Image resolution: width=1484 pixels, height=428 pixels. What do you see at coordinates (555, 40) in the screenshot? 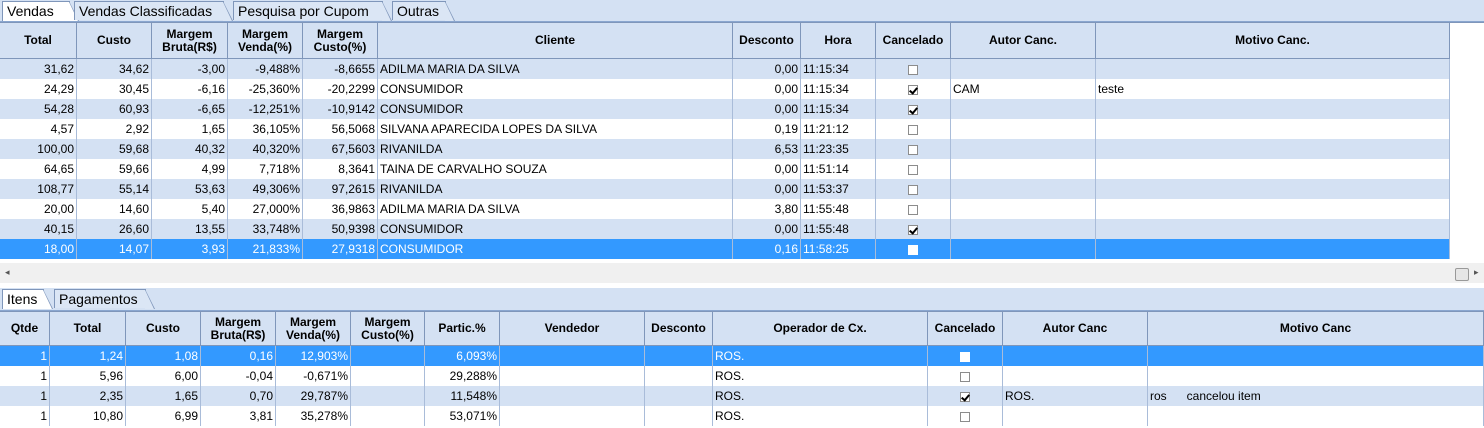
I see `col-cliente: Cliente` at bounding box center [555, 40].